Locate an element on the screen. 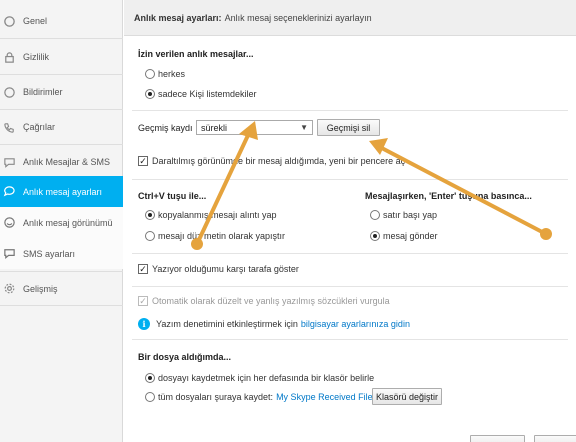 Image resolution: width=576 pixels, height=442 pixels. spellcheck-info-text: Yazım denetimini etkinleştirmek için is located at coordinates (227, 324).